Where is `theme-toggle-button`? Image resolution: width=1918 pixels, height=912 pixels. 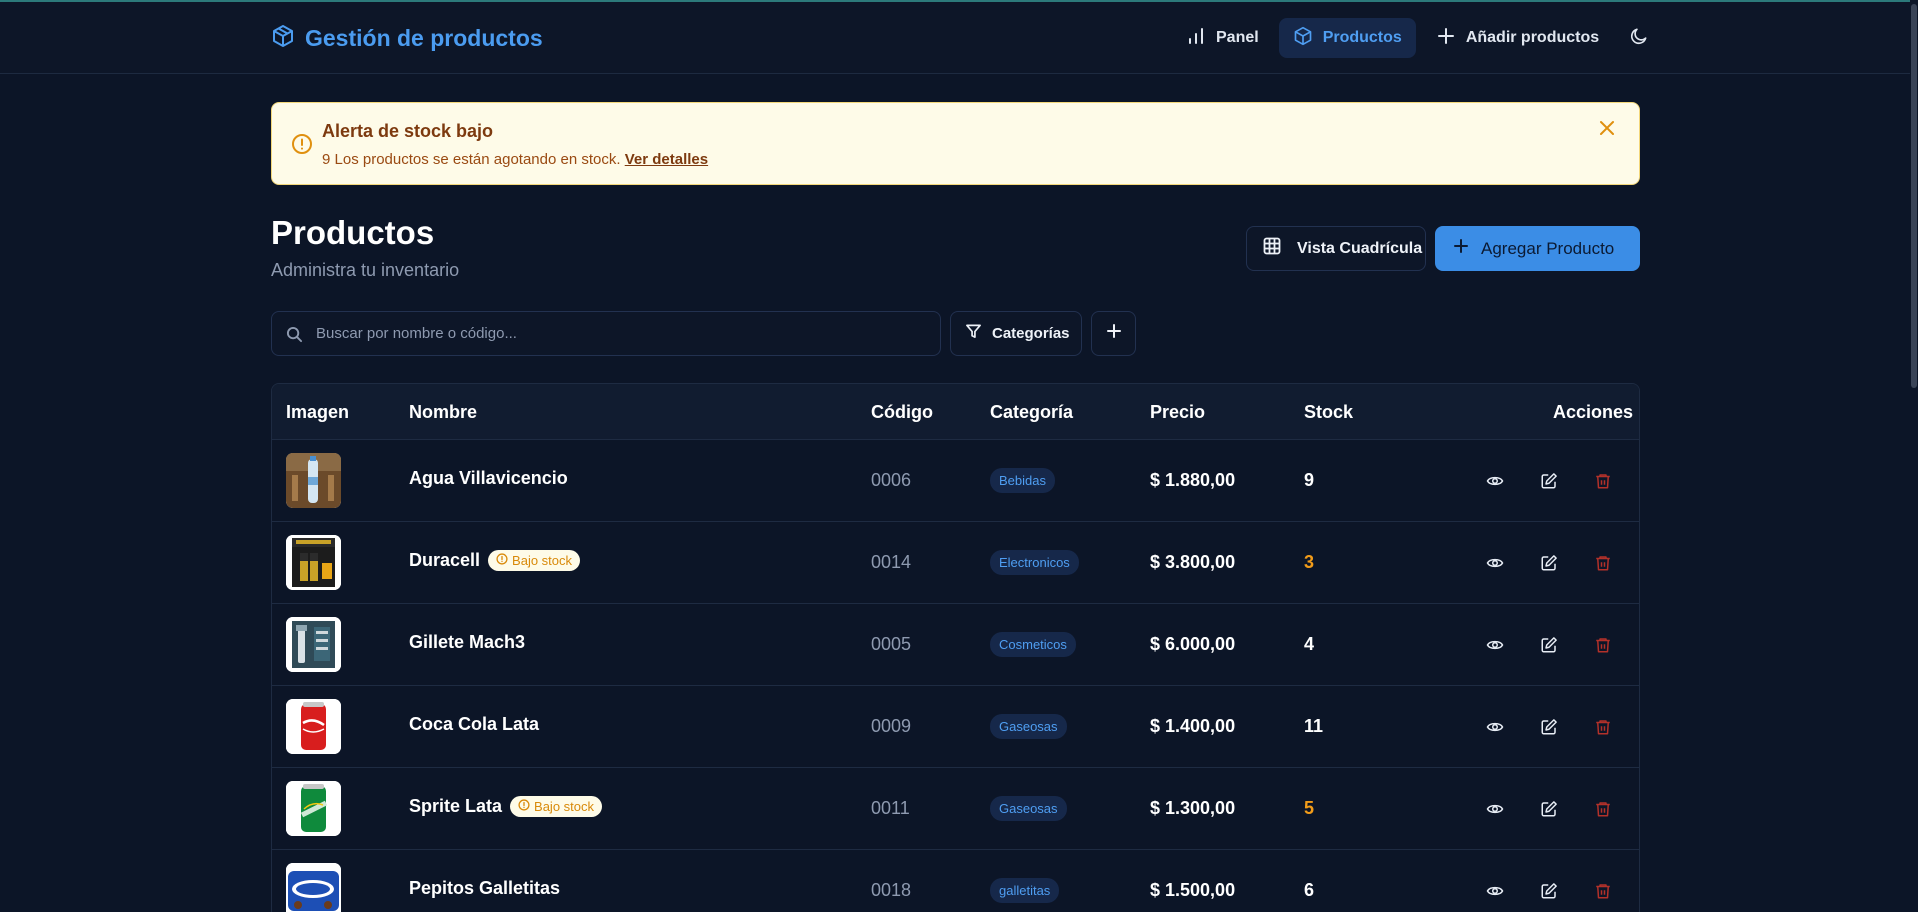 theme-toggle-button is located at coordinates (1639, 38).